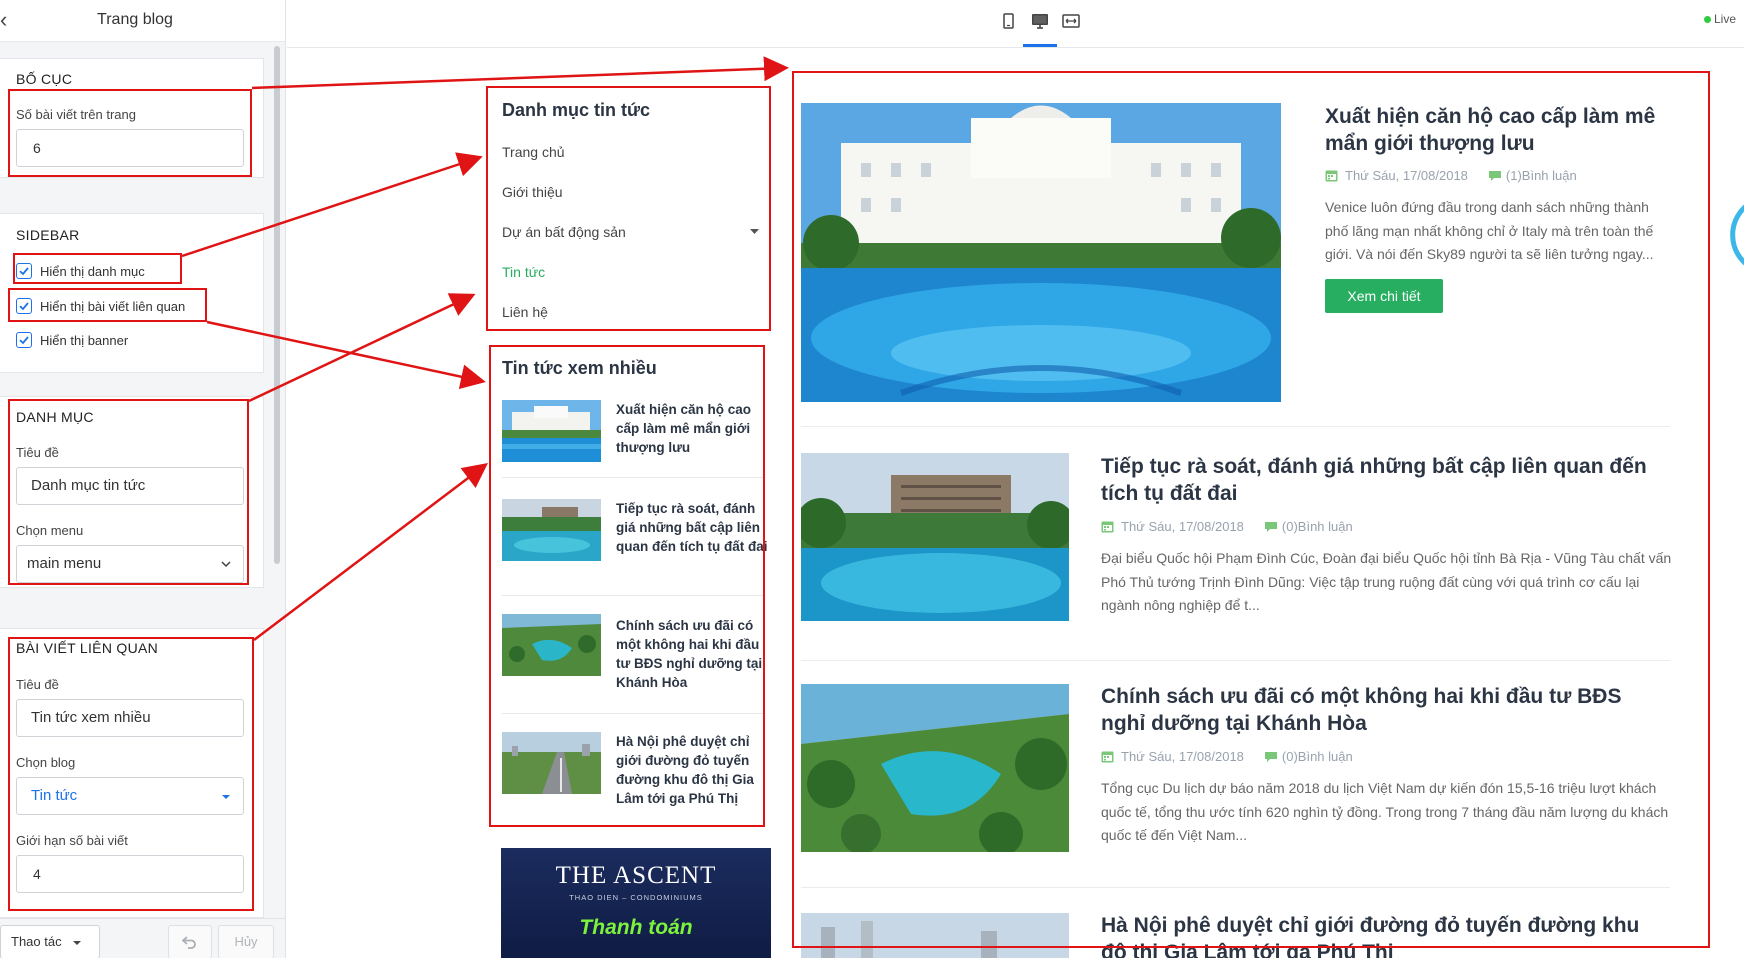  Describe the element at coordinates (84, 340) in the screenshot. I see `show-banner-label: Hiển thị banner` at that location.